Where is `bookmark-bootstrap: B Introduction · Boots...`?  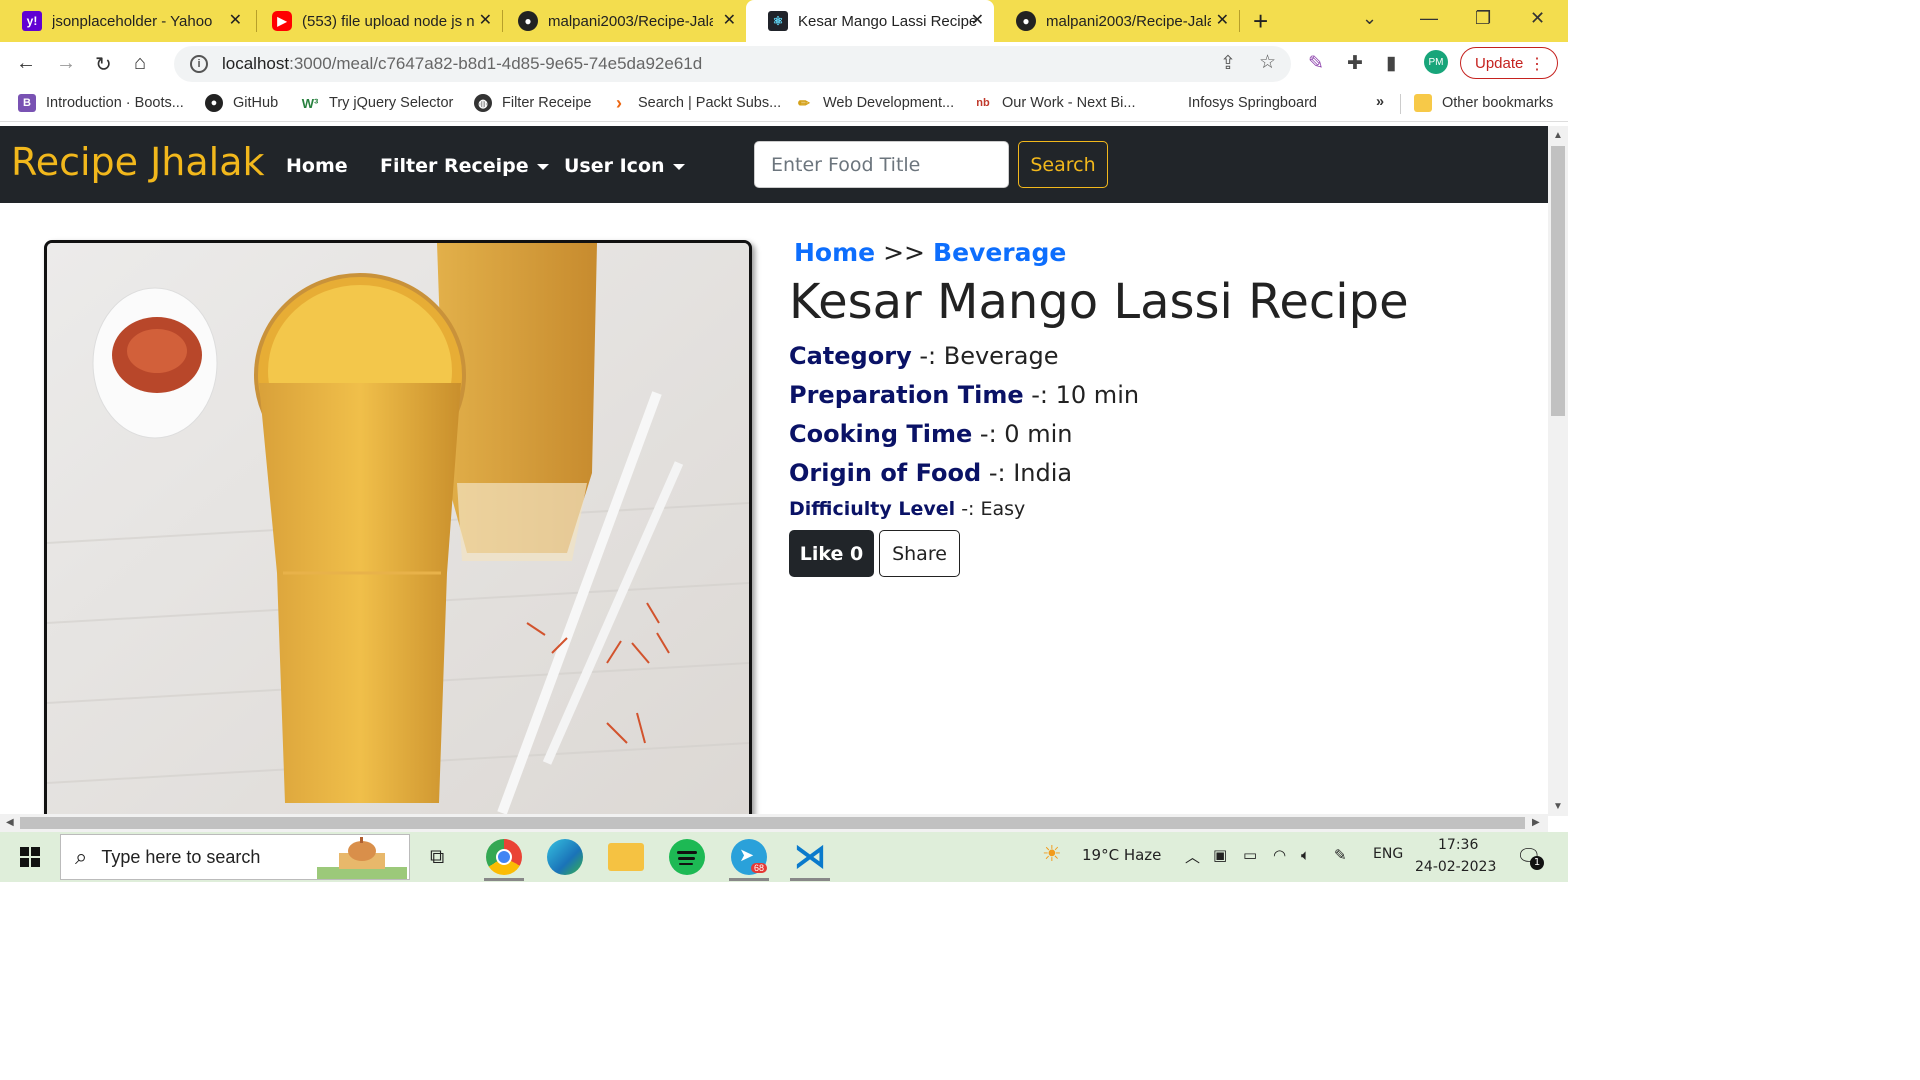
bookmark-bootstrap: B Introduction · Boots... is located at coordinates (101, 103).